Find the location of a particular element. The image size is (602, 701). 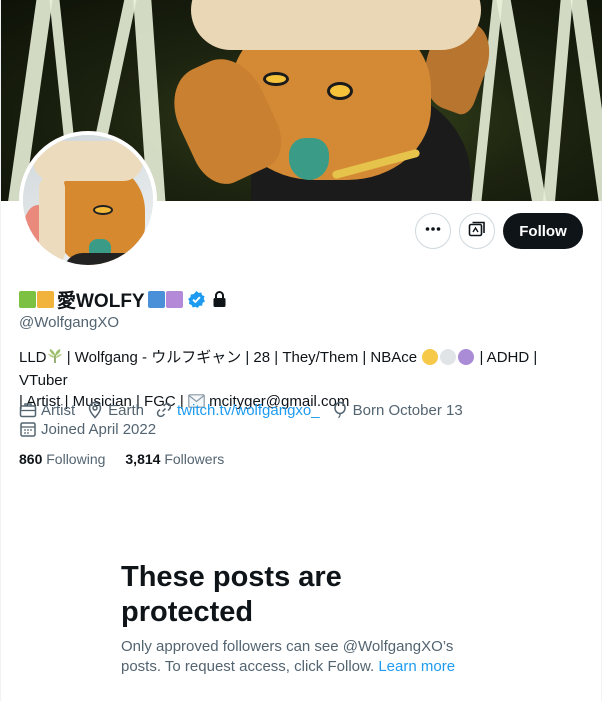

display-name-row: 愛WOLFY is located at coordinates (123, 299).